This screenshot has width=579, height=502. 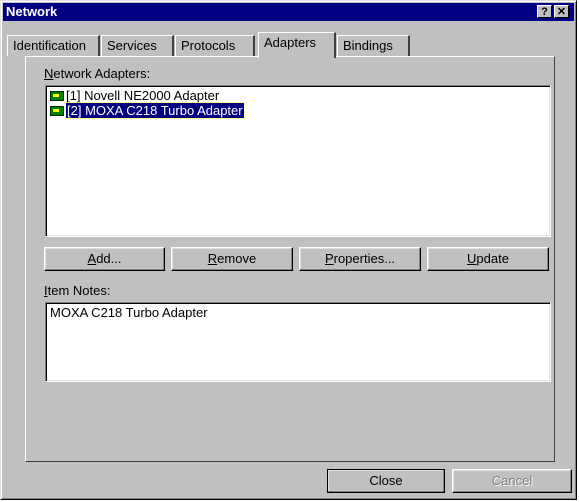 What do you see at coordinates (544, 11) in the screenshot?
I see `help-button: ?` at bounding box center [544, 11].